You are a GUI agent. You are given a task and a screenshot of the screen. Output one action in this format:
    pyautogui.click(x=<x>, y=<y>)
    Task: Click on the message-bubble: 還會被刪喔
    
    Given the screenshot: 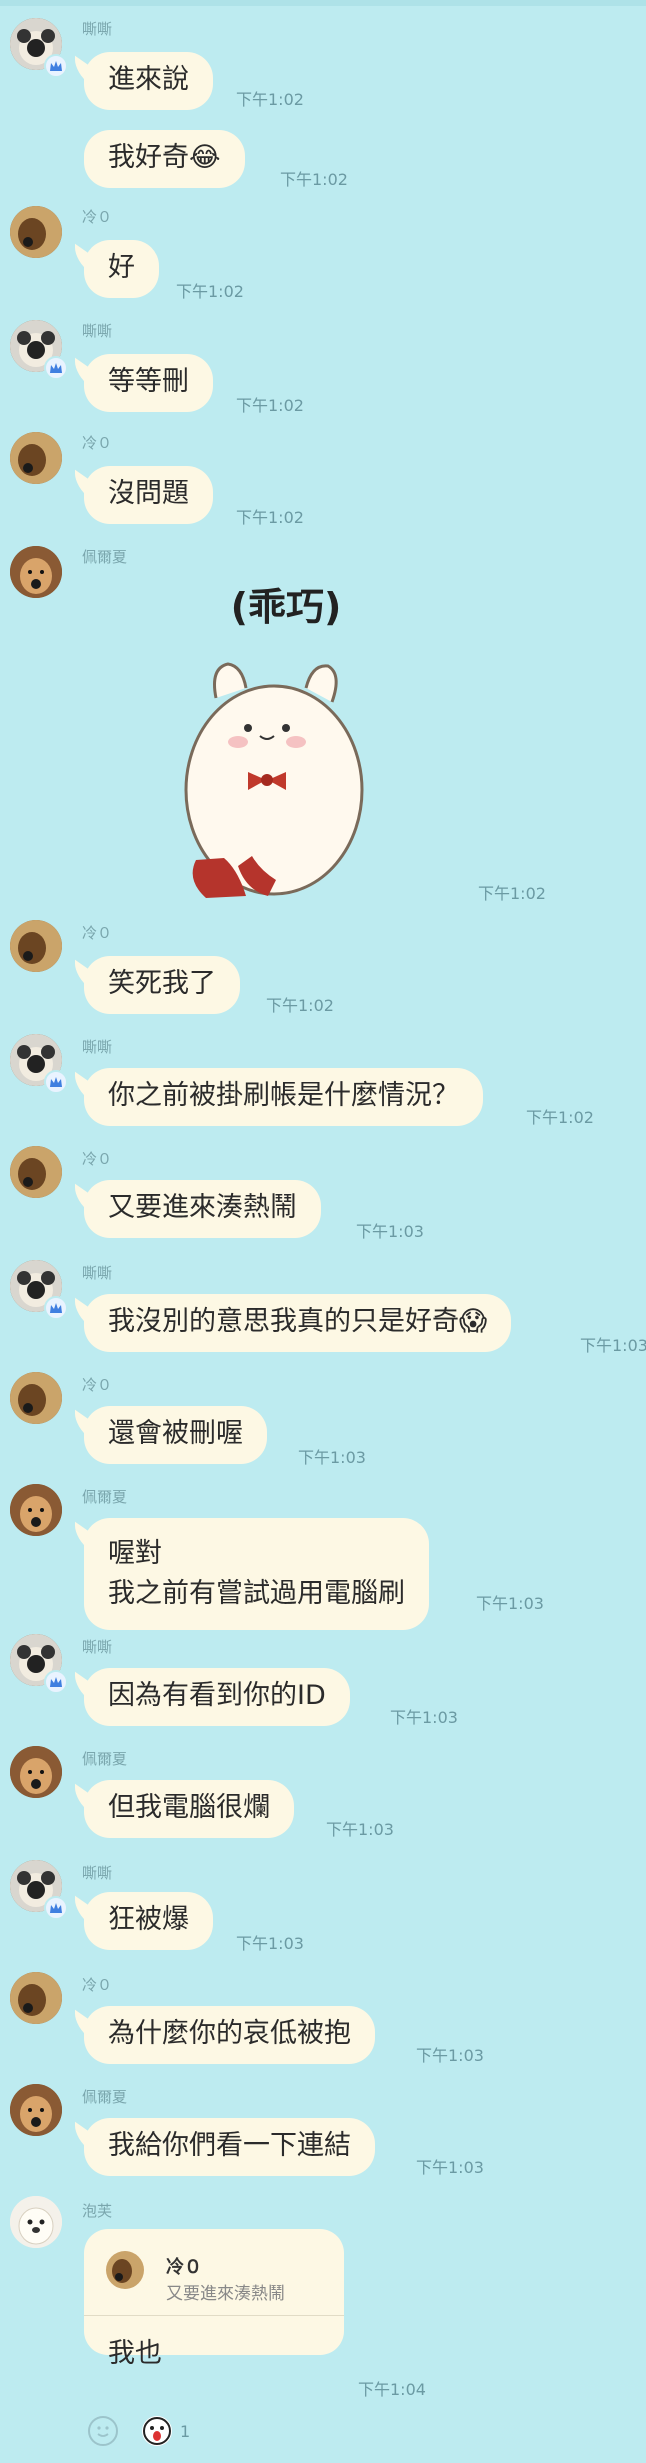 What is the action you would take?
    pyautogui.click(x=175, y=1435)
    